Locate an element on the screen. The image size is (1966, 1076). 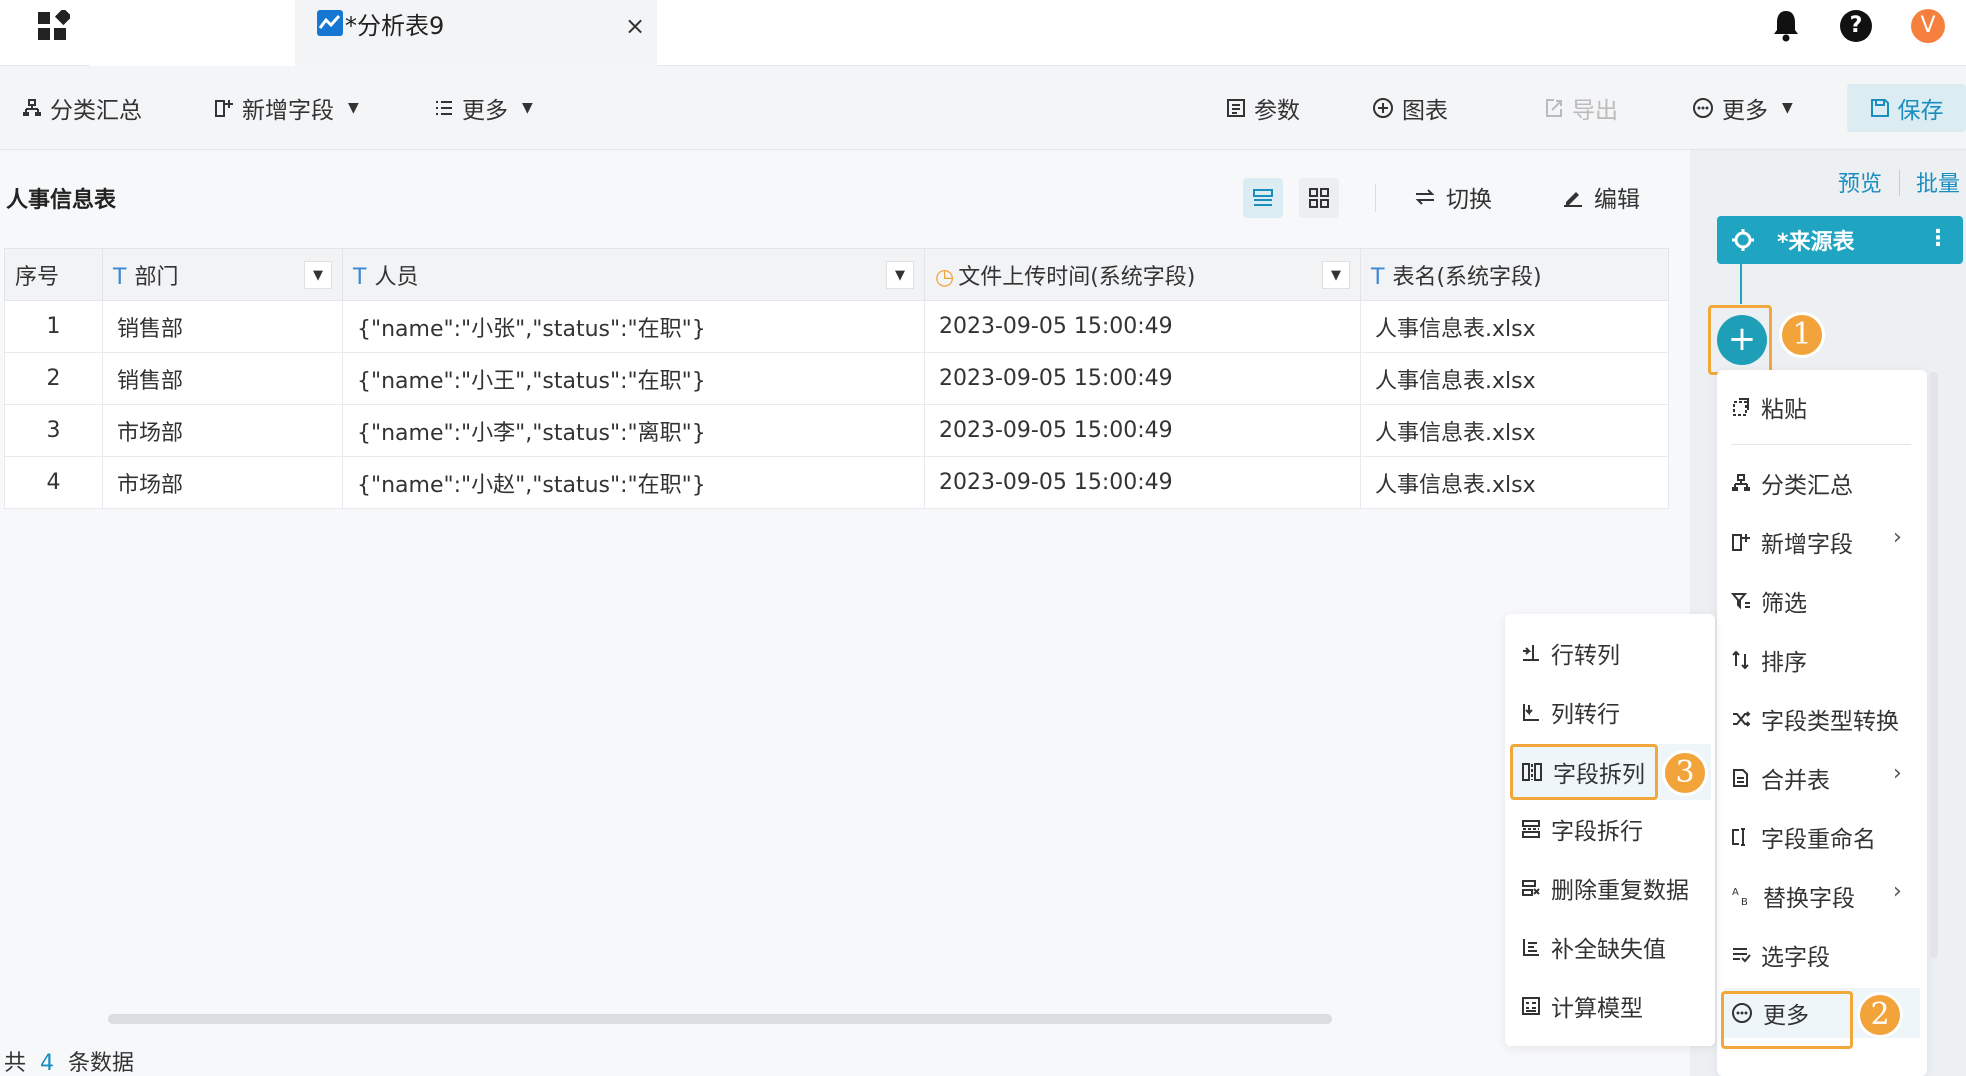
add-field-button: 新增字段 ▼ is located at coordinates (286, 108).